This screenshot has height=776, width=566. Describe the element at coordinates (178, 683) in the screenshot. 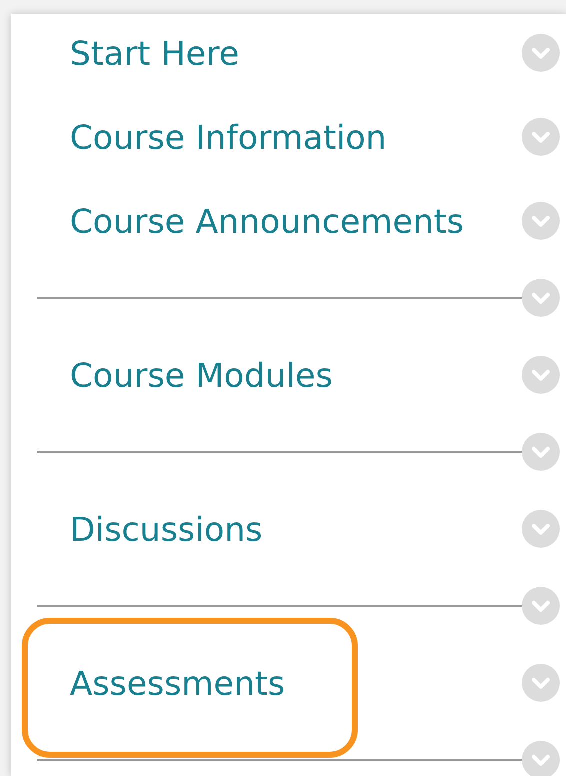

I see `menu-link: Assessments` at that location.